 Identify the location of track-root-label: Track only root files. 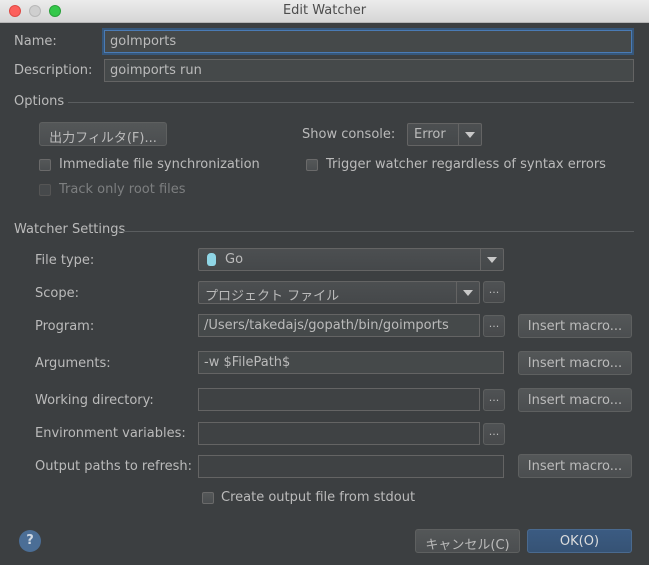
(122, 189).